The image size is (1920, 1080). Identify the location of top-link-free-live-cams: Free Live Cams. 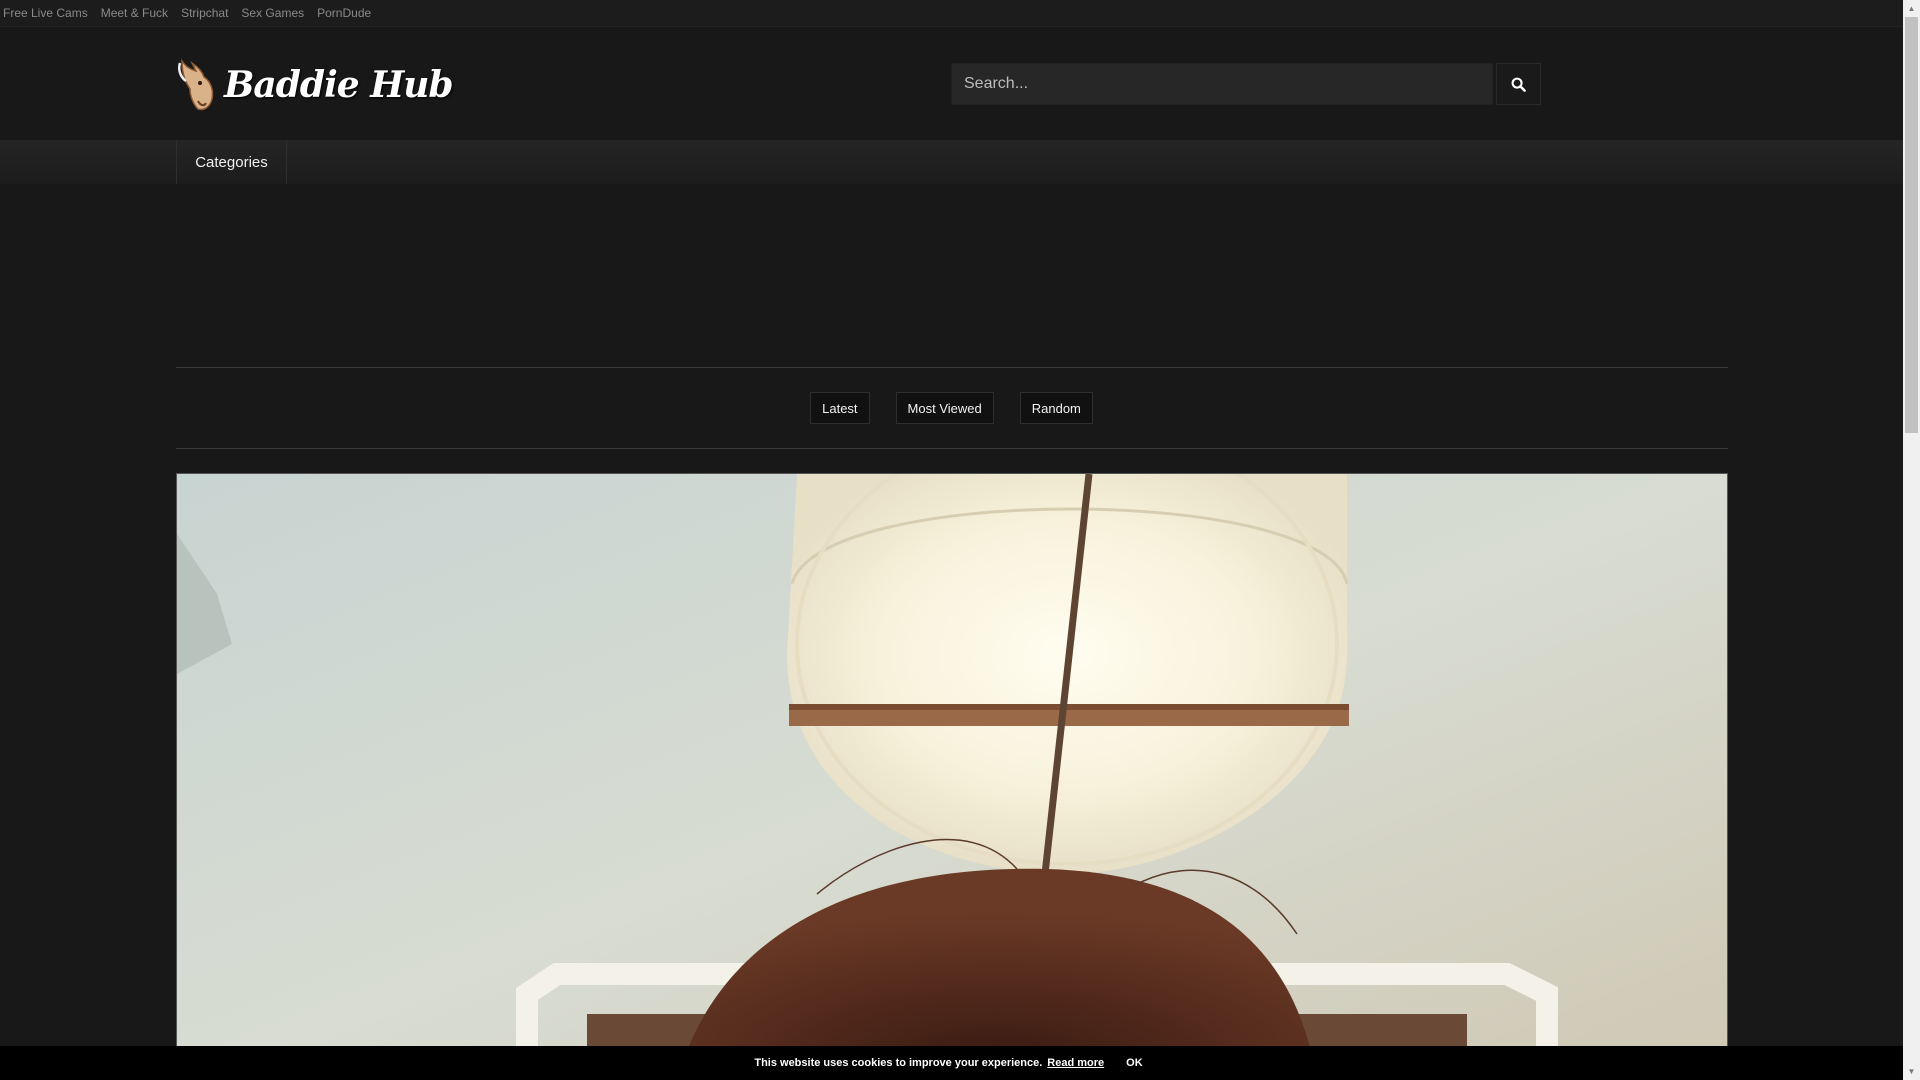
(45, 13).